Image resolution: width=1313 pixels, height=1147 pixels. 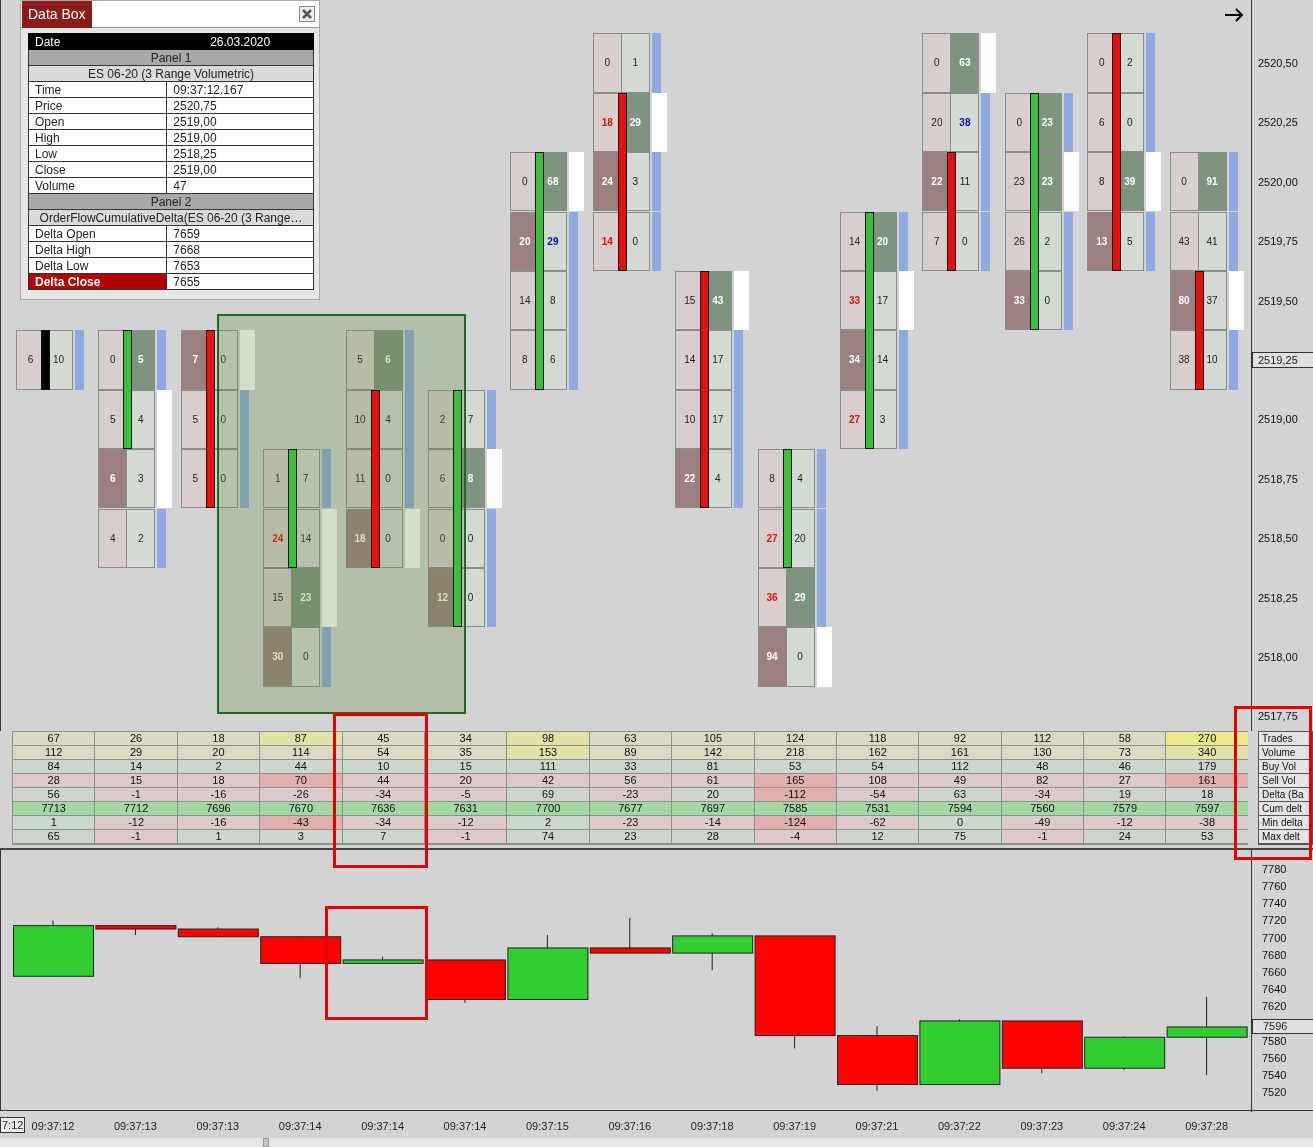 What do you see at coordinates (1125, 794) in the screenshot?
I see `table-cell: 19` at bounding box center [1125, 794].